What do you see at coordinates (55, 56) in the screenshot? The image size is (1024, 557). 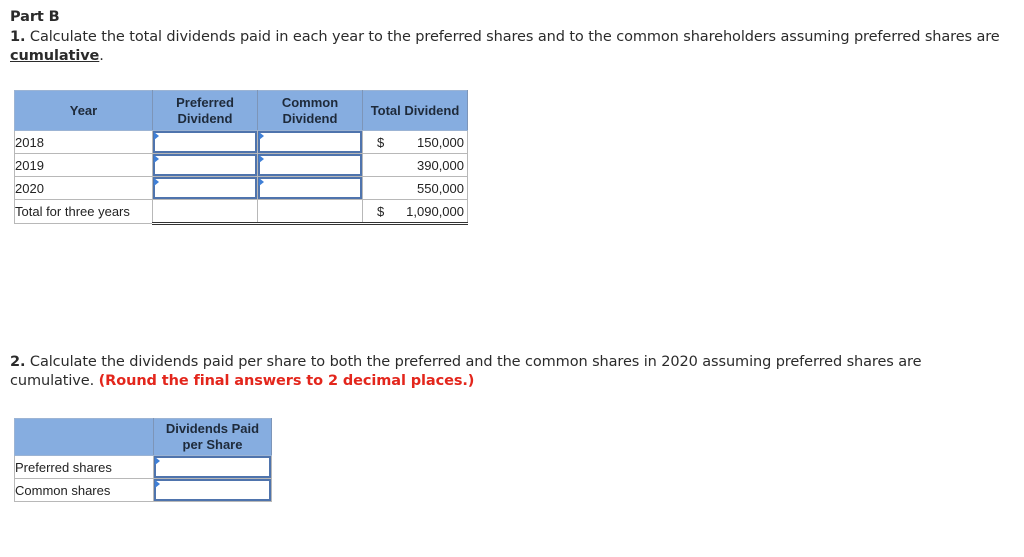 I see `question-1-emphasis: cumulative` at bounding box center [55, 56].